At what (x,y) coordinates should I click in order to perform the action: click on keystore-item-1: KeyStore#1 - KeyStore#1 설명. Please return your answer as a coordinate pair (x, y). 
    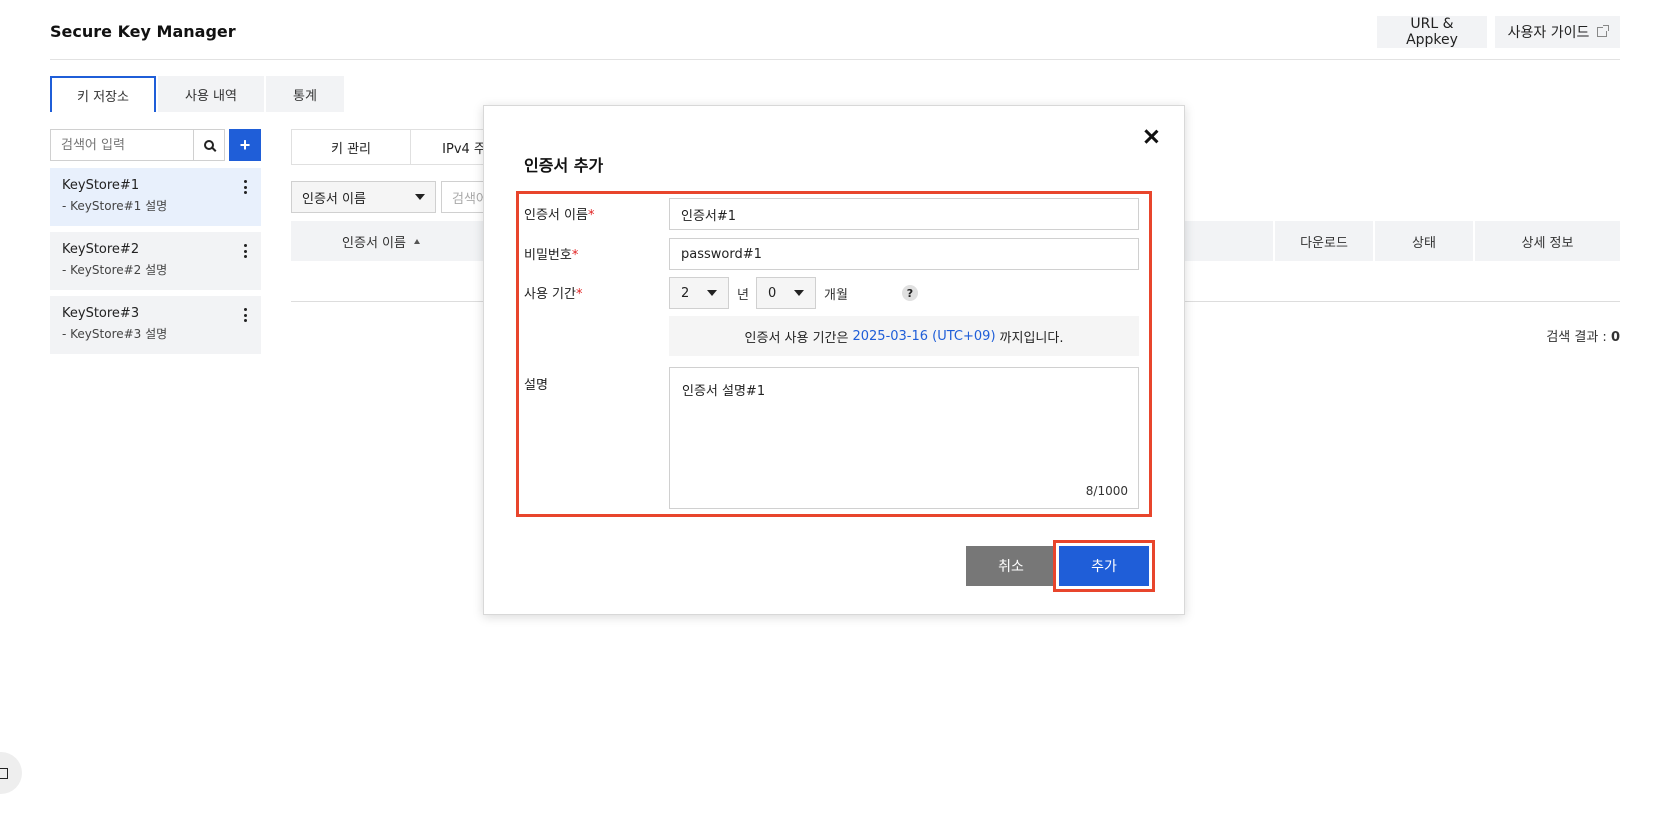
    Looking at the image, I should click on (155, 197).